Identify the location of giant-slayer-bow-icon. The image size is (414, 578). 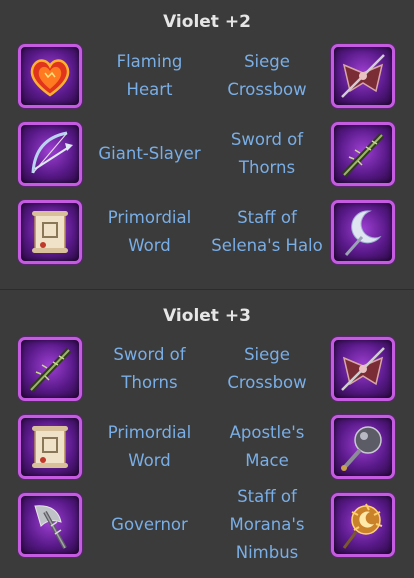
(50, 154).